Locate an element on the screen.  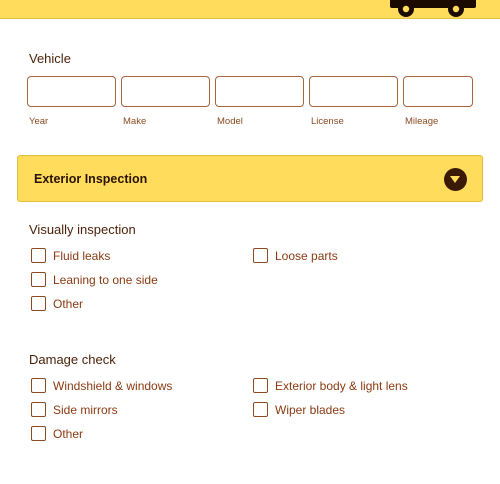
mileage-field is located at coordinates (438, 91).